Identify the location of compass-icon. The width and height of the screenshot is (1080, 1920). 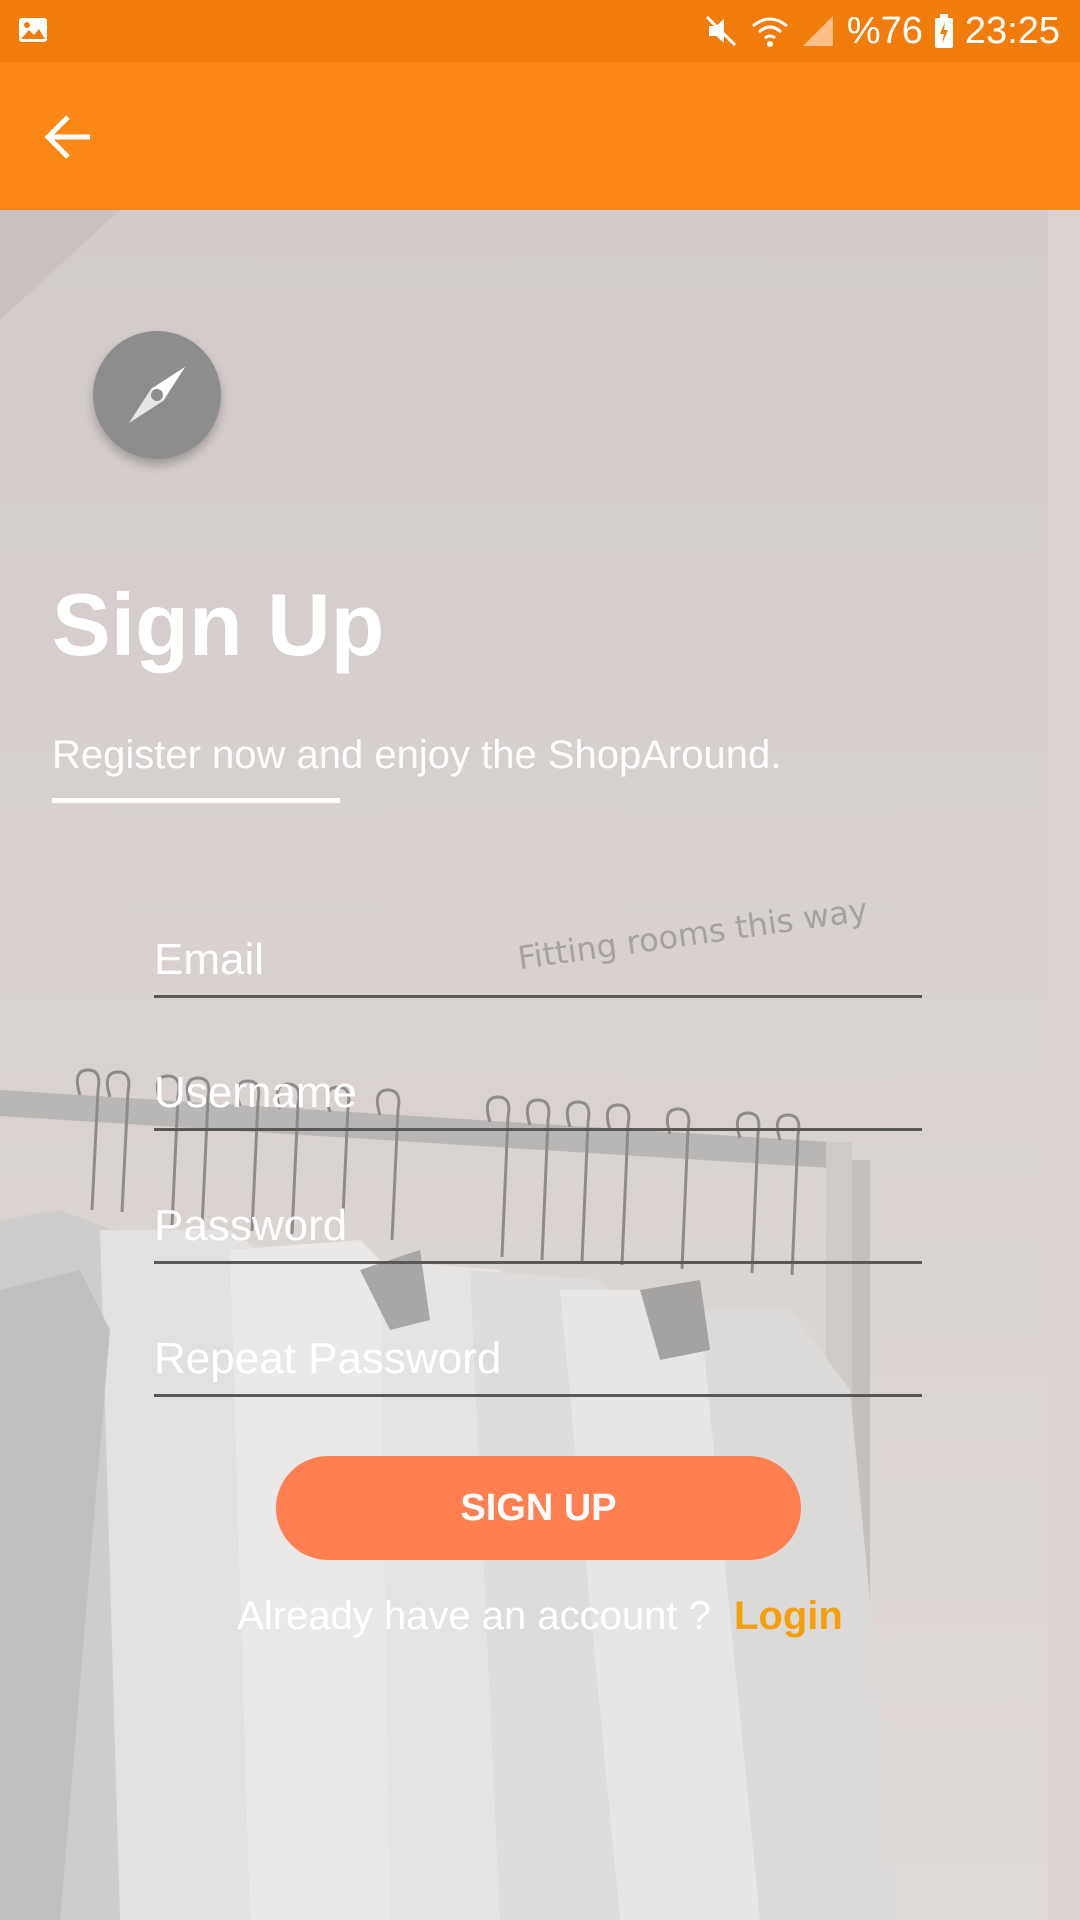
(157, 395).